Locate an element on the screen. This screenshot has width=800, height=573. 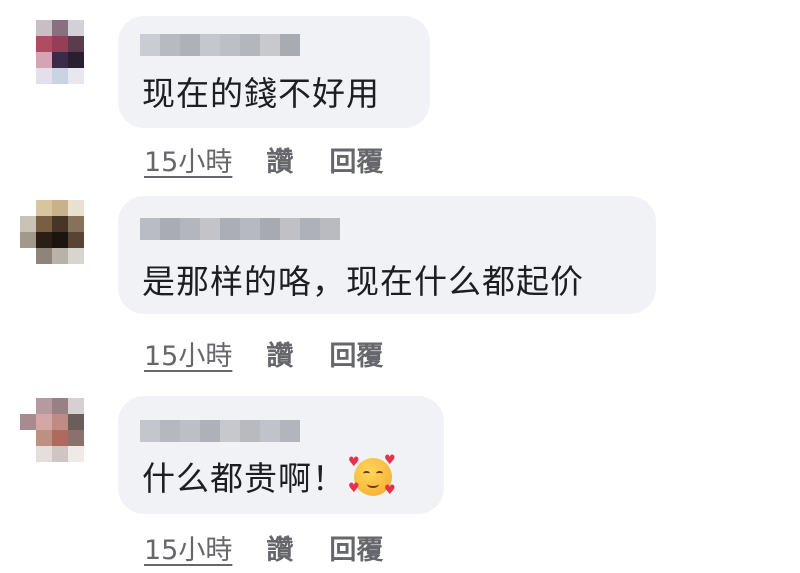
comment-bubble: 什么都贵啊！ ♥ ♥ ♥ ♥ is located at coordinates (281, 455).